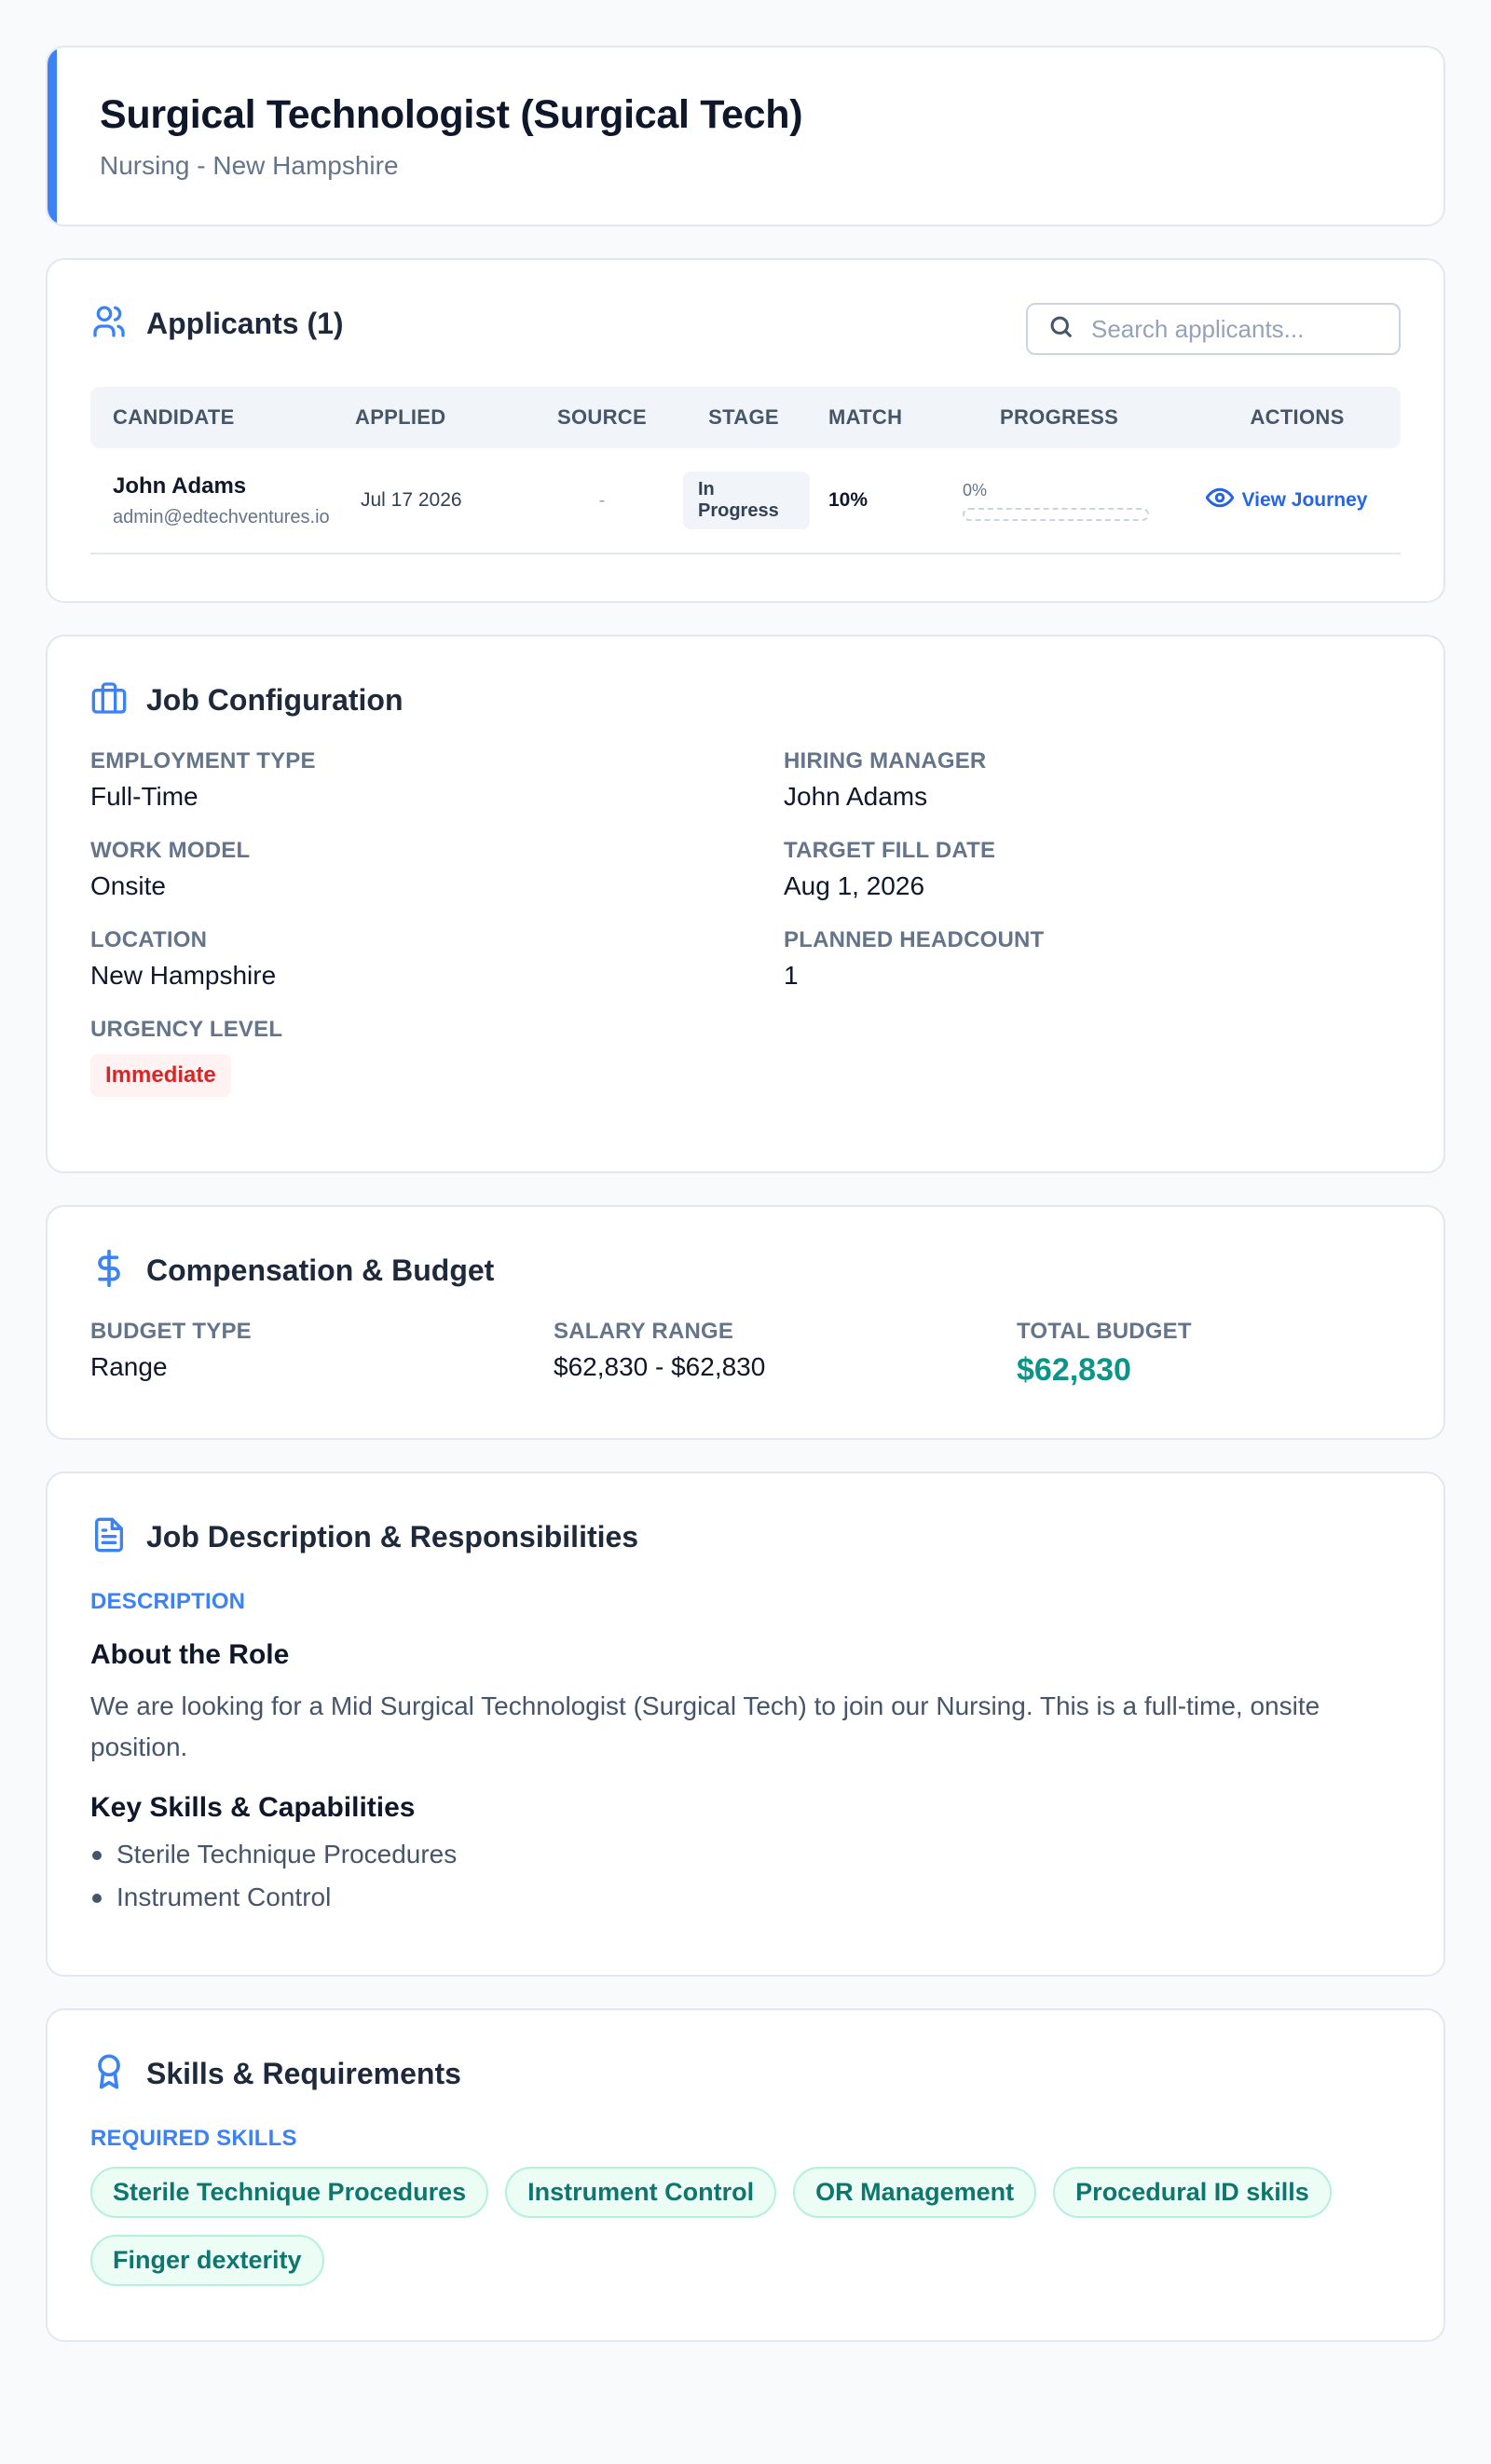 The image size is (1491, 2464). Describe the element at coordinates (144, 796) in the screenshot. I see `employment-type-value: Full-Time` at that location.